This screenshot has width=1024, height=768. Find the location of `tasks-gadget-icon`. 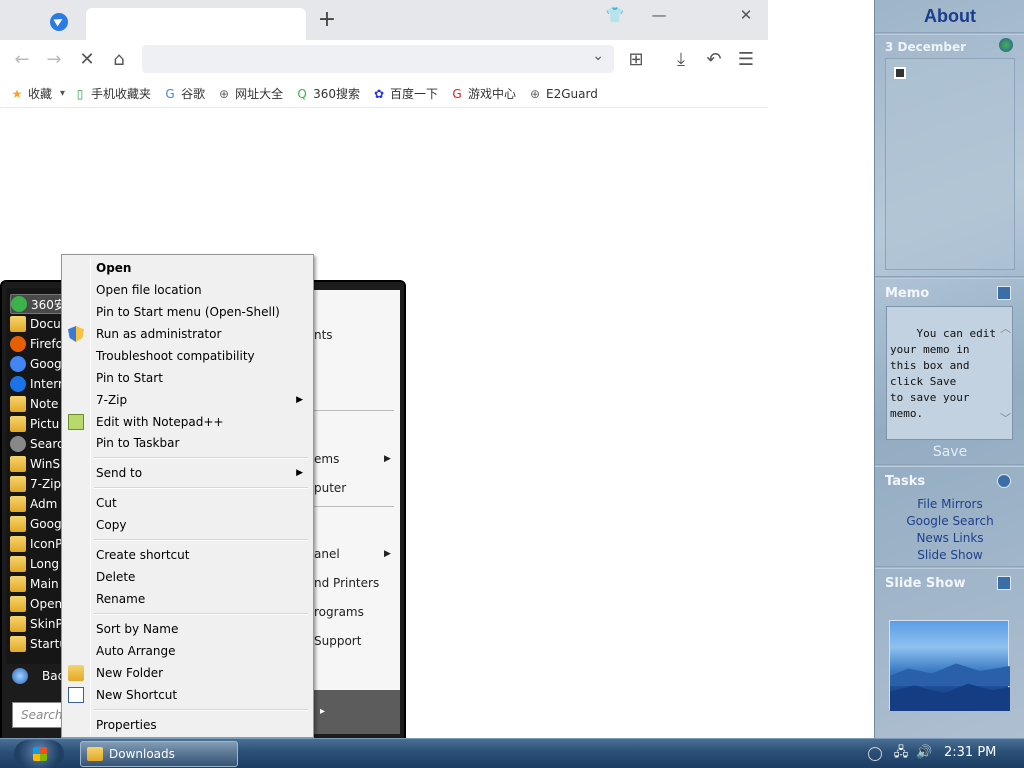

tasks-gadget-icon is located at coordinates (1004, 481).